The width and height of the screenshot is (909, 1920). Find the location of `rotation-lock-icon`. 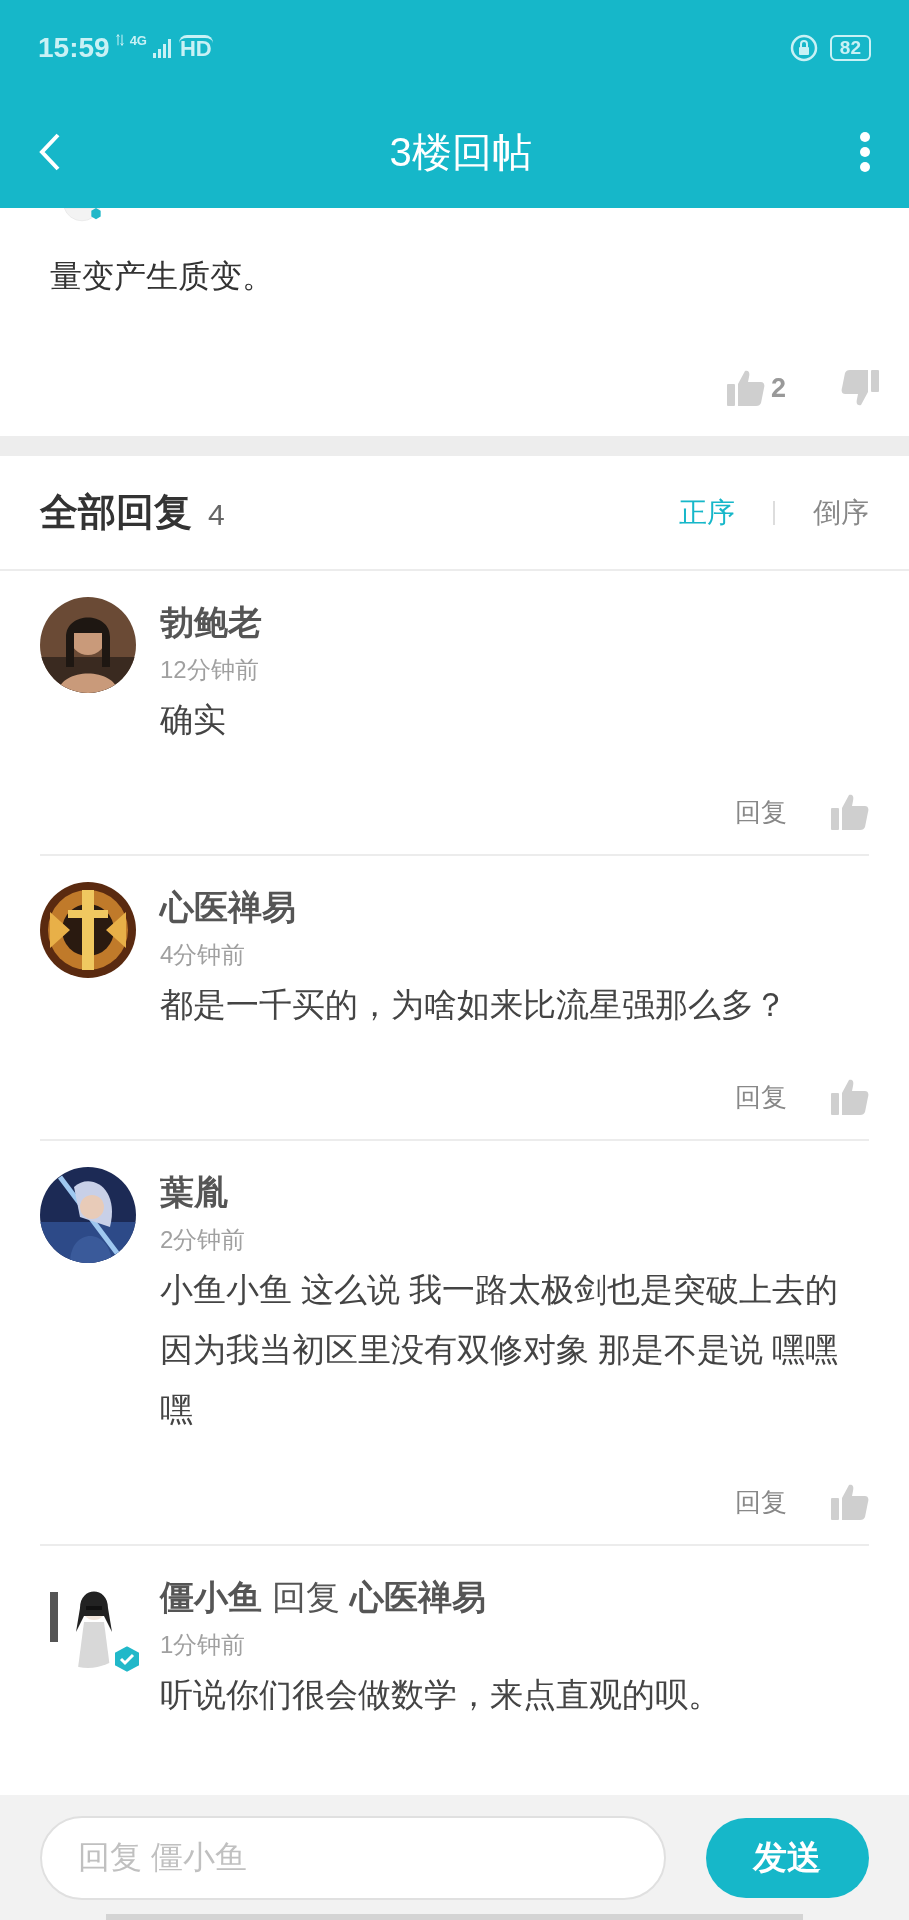

rotation-lock-icon is located at coordinates (803, 47).